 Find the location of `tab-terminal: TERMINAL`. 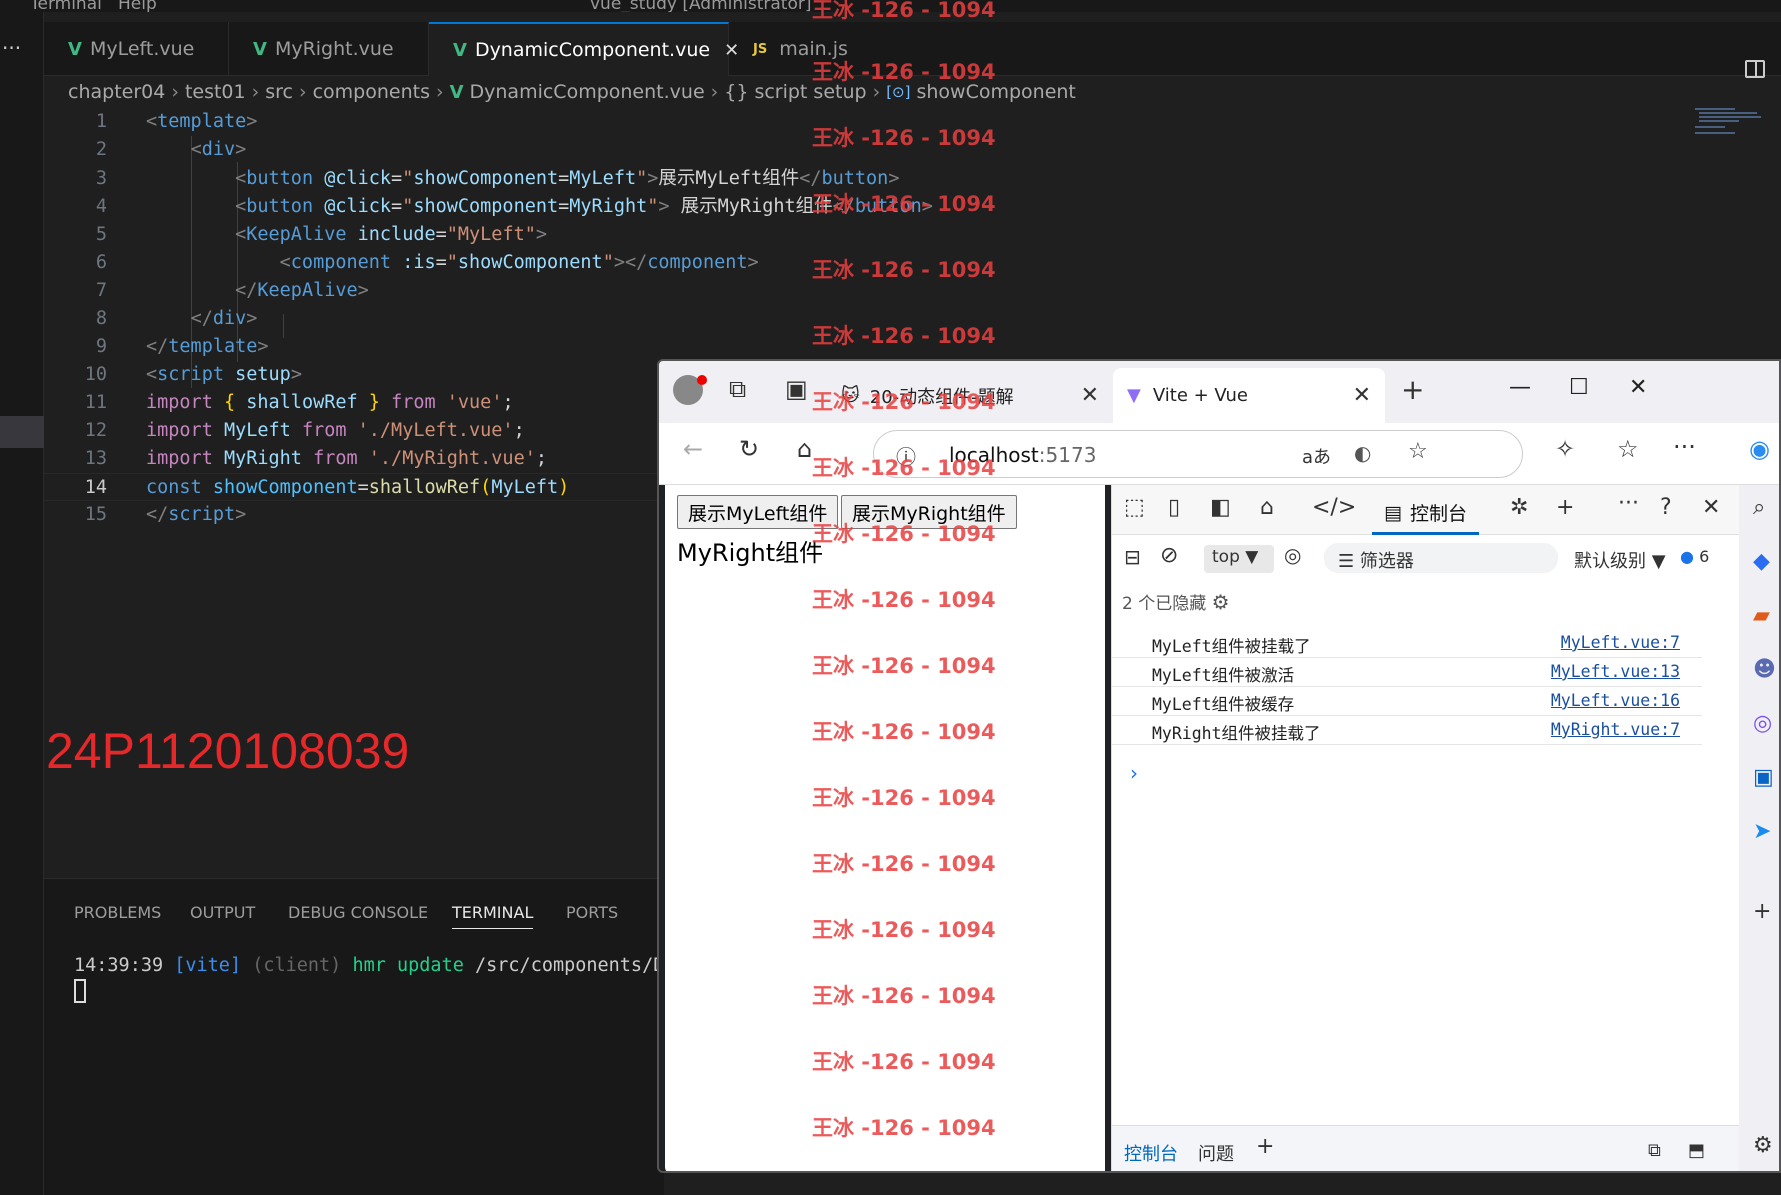

tab-terminal: TERMINAL is located at coordinates (493, 916).